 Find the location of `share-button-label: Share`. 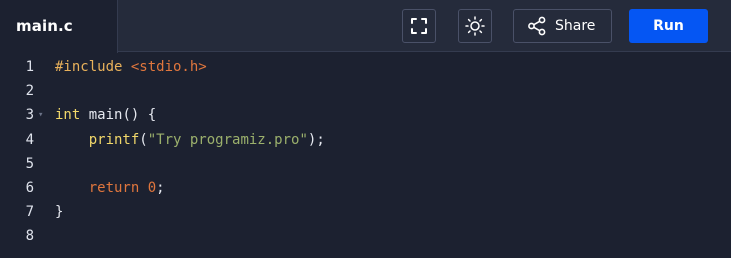

share-button-label: Share is located at coordinates (575, 26).